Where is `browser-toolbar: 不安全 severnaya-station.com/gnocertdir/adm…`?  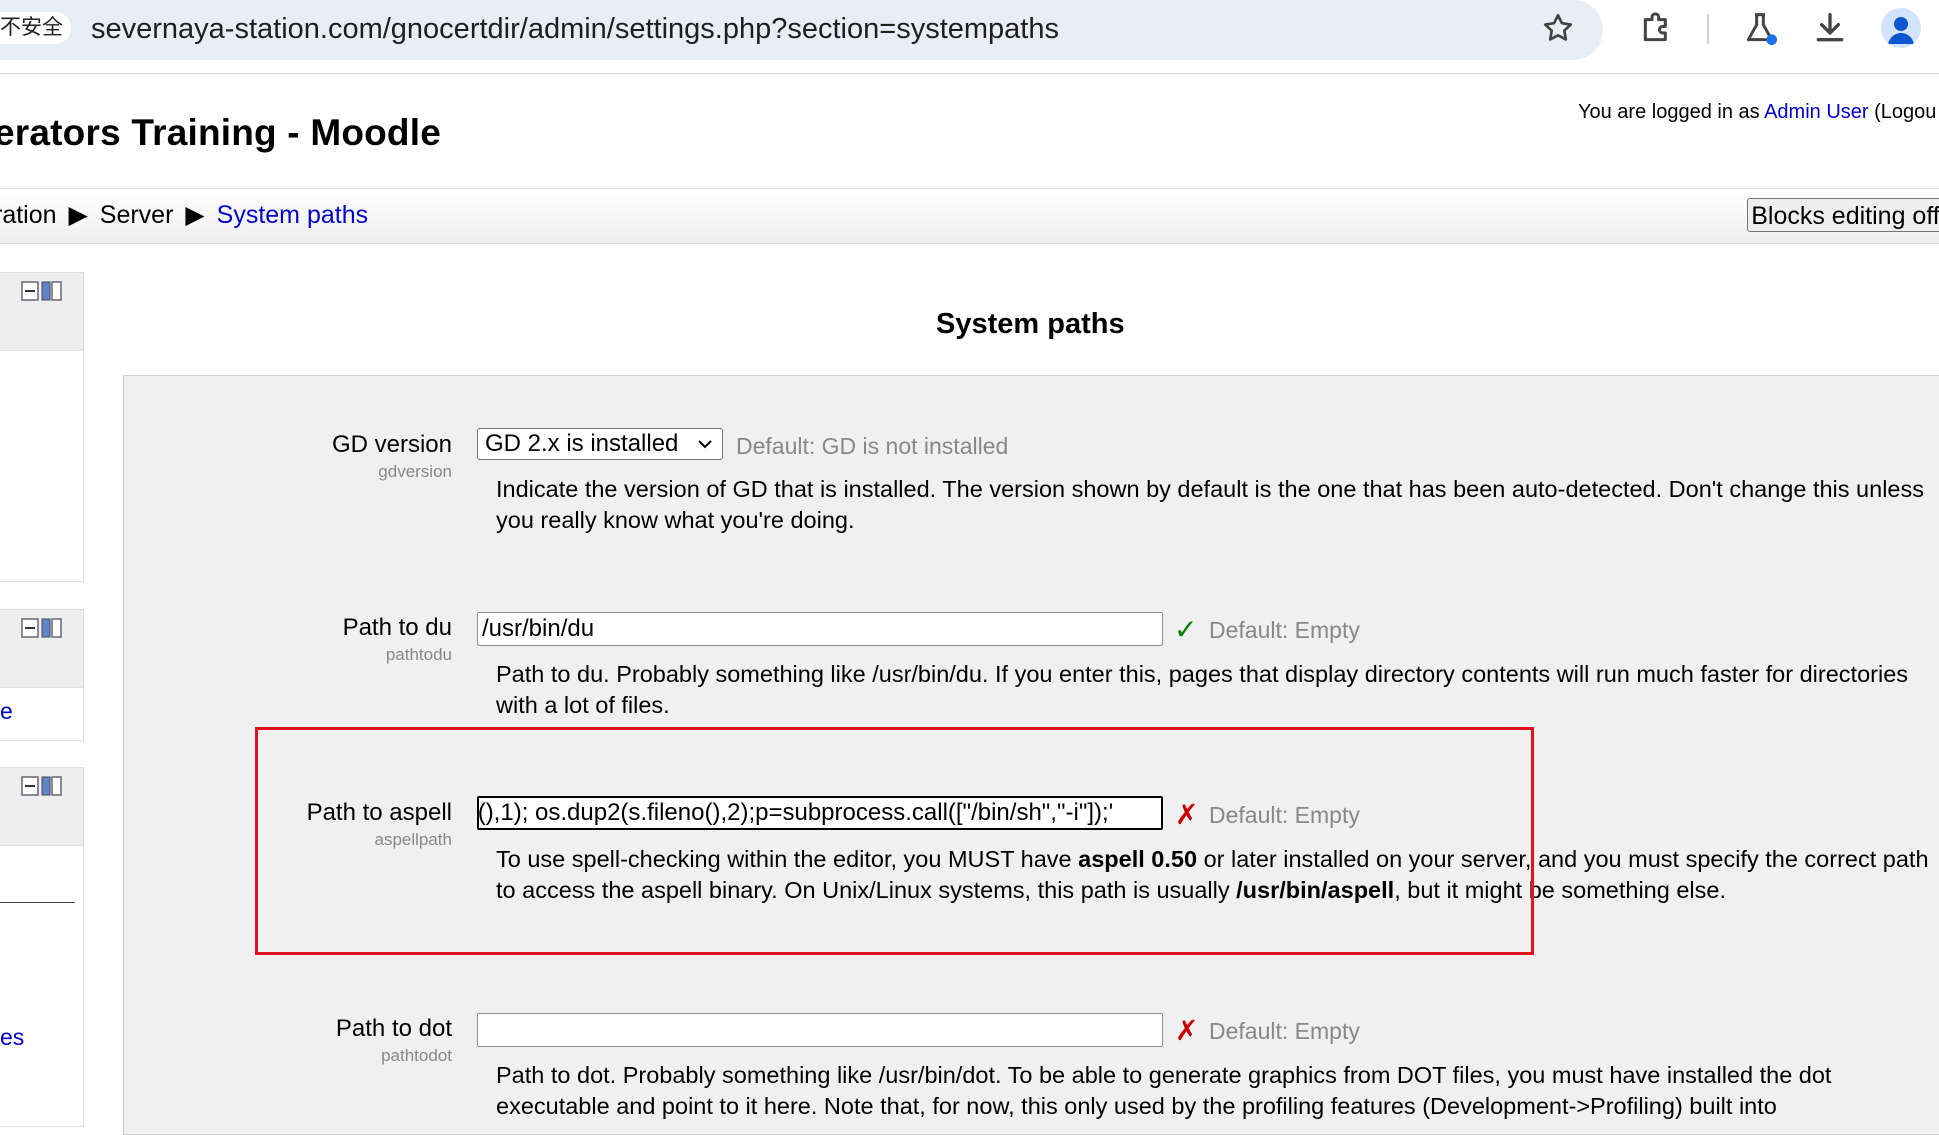
browser-toolbar: 不安全 severnaya-station.com/gnocertdir/adm… is located at coordinates (969, 37).